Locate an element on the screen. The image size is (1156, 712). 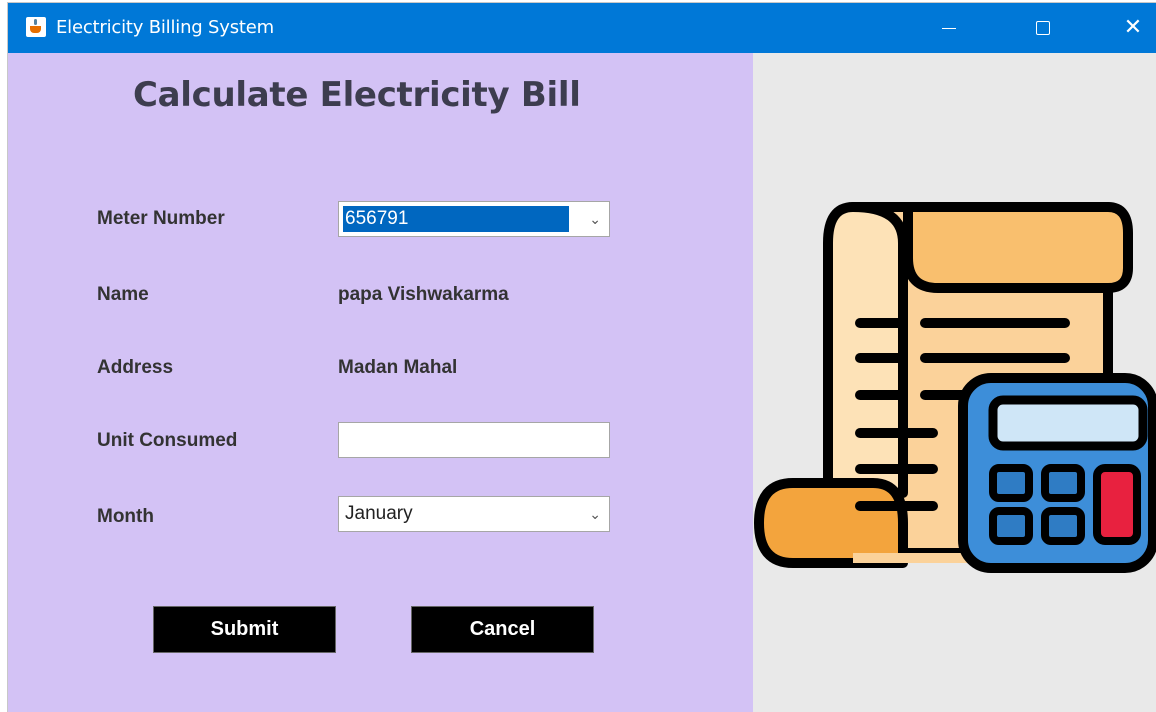
unit-consumed-input is located at coordinates (474, 440).